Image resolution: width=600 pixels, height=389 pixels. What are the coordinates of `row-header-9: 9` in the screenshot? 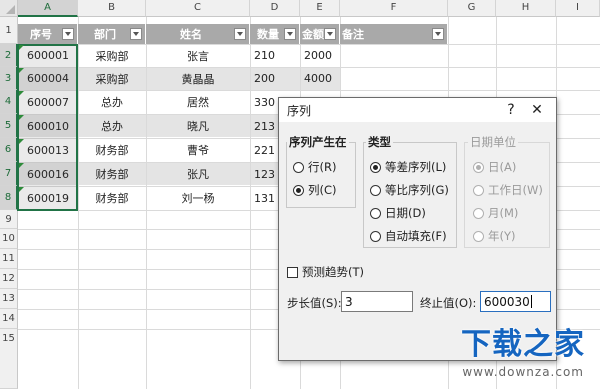 It's located at (9, 219).